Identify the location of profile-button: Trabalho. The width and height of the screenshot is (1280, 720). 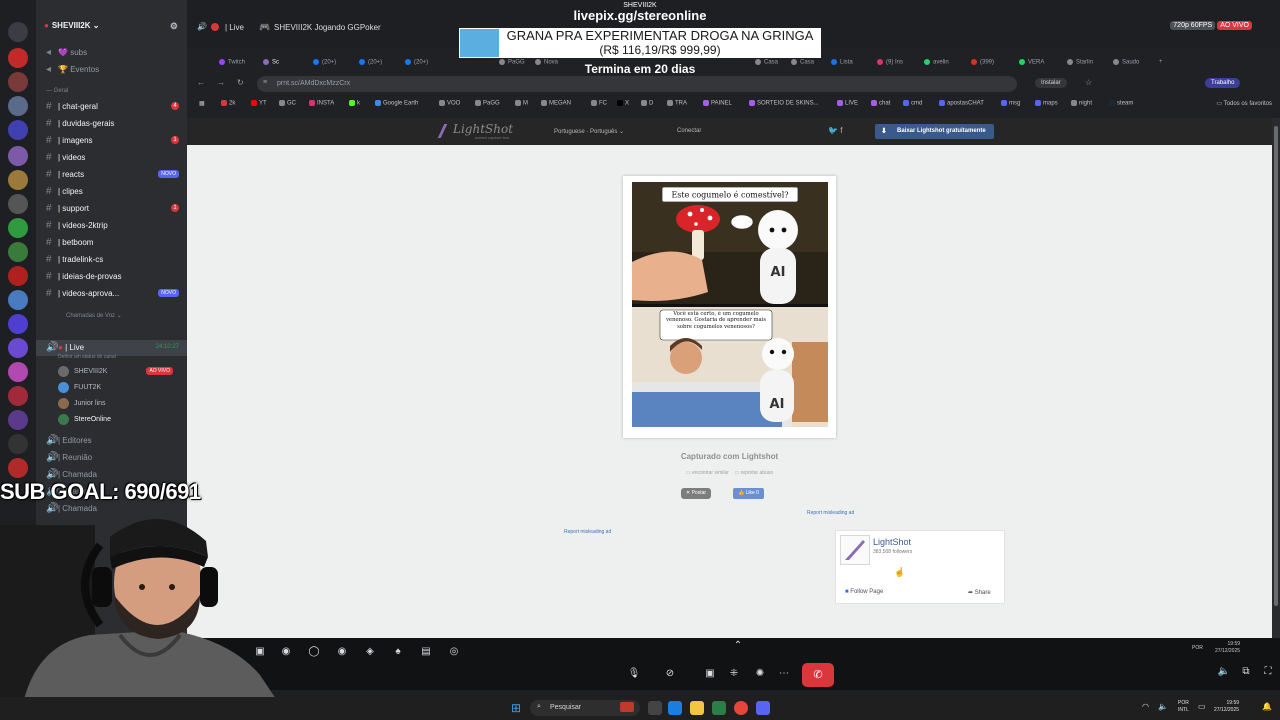
(1223, 83).